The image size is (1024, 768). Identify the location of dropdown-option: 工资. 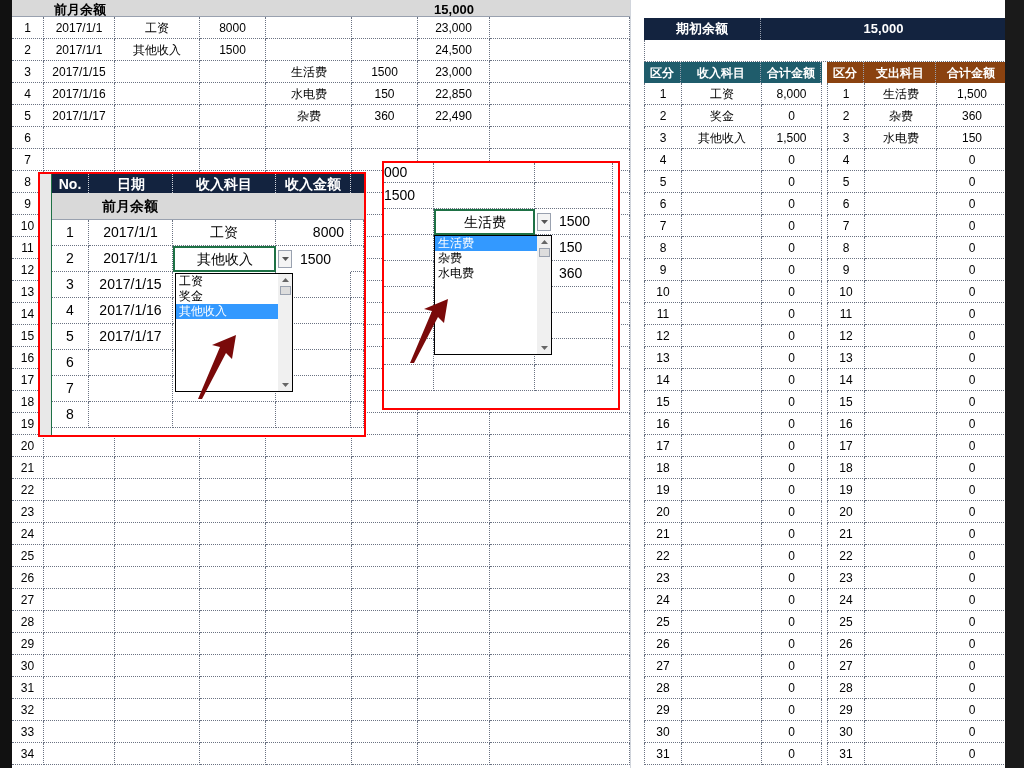
(227, 281).